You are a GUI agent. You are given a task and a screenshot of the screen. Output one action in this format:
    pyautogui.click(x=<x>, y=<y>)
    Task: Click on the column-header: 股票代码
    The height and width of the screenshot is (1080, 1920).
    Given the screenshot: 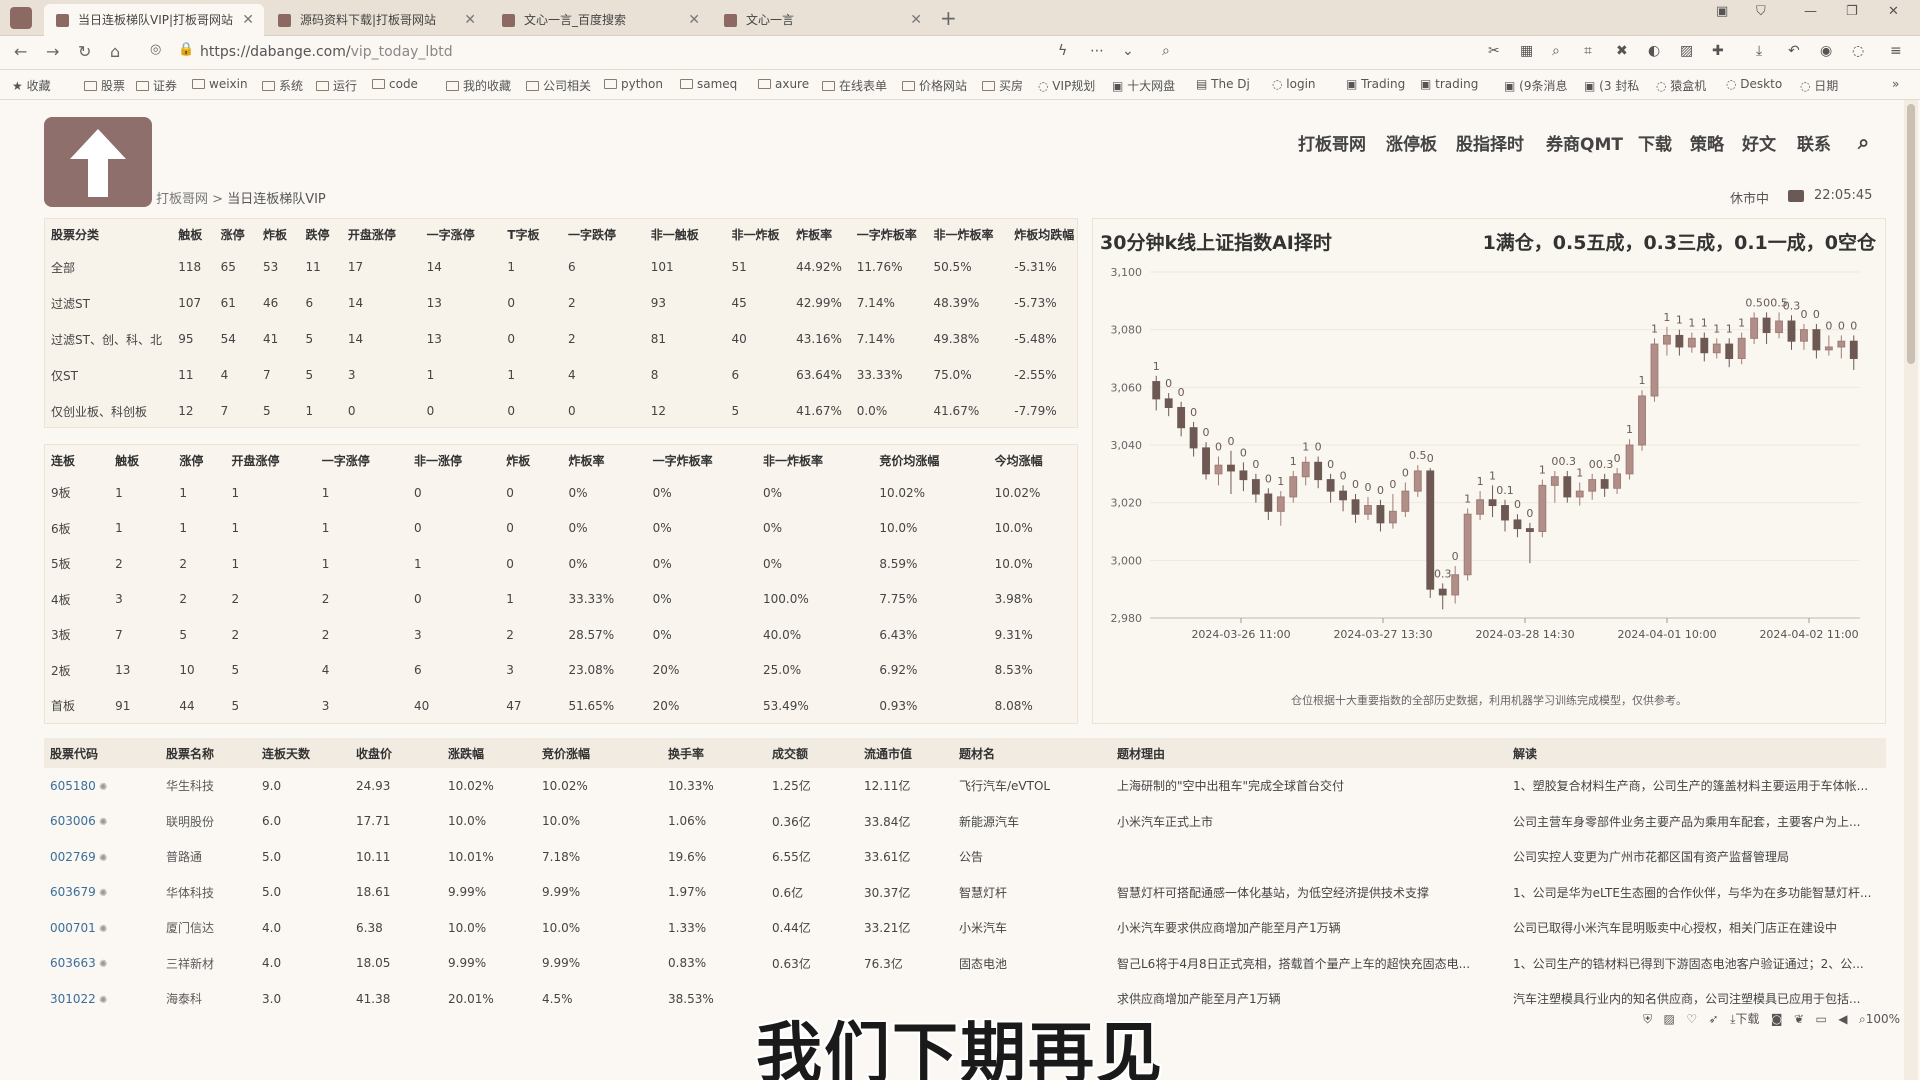 What is the action you would take?
    pyautogui.click(x=102, y=753)
    